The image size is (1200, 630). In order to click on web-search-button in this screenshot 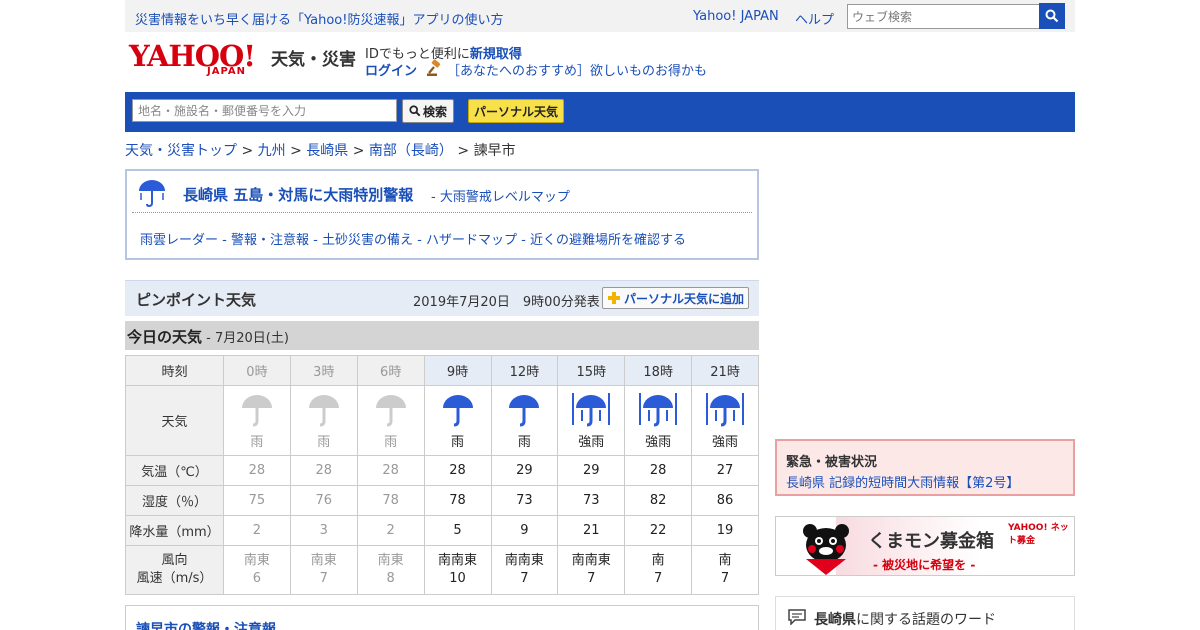, I will do `click(1052, 16)`.